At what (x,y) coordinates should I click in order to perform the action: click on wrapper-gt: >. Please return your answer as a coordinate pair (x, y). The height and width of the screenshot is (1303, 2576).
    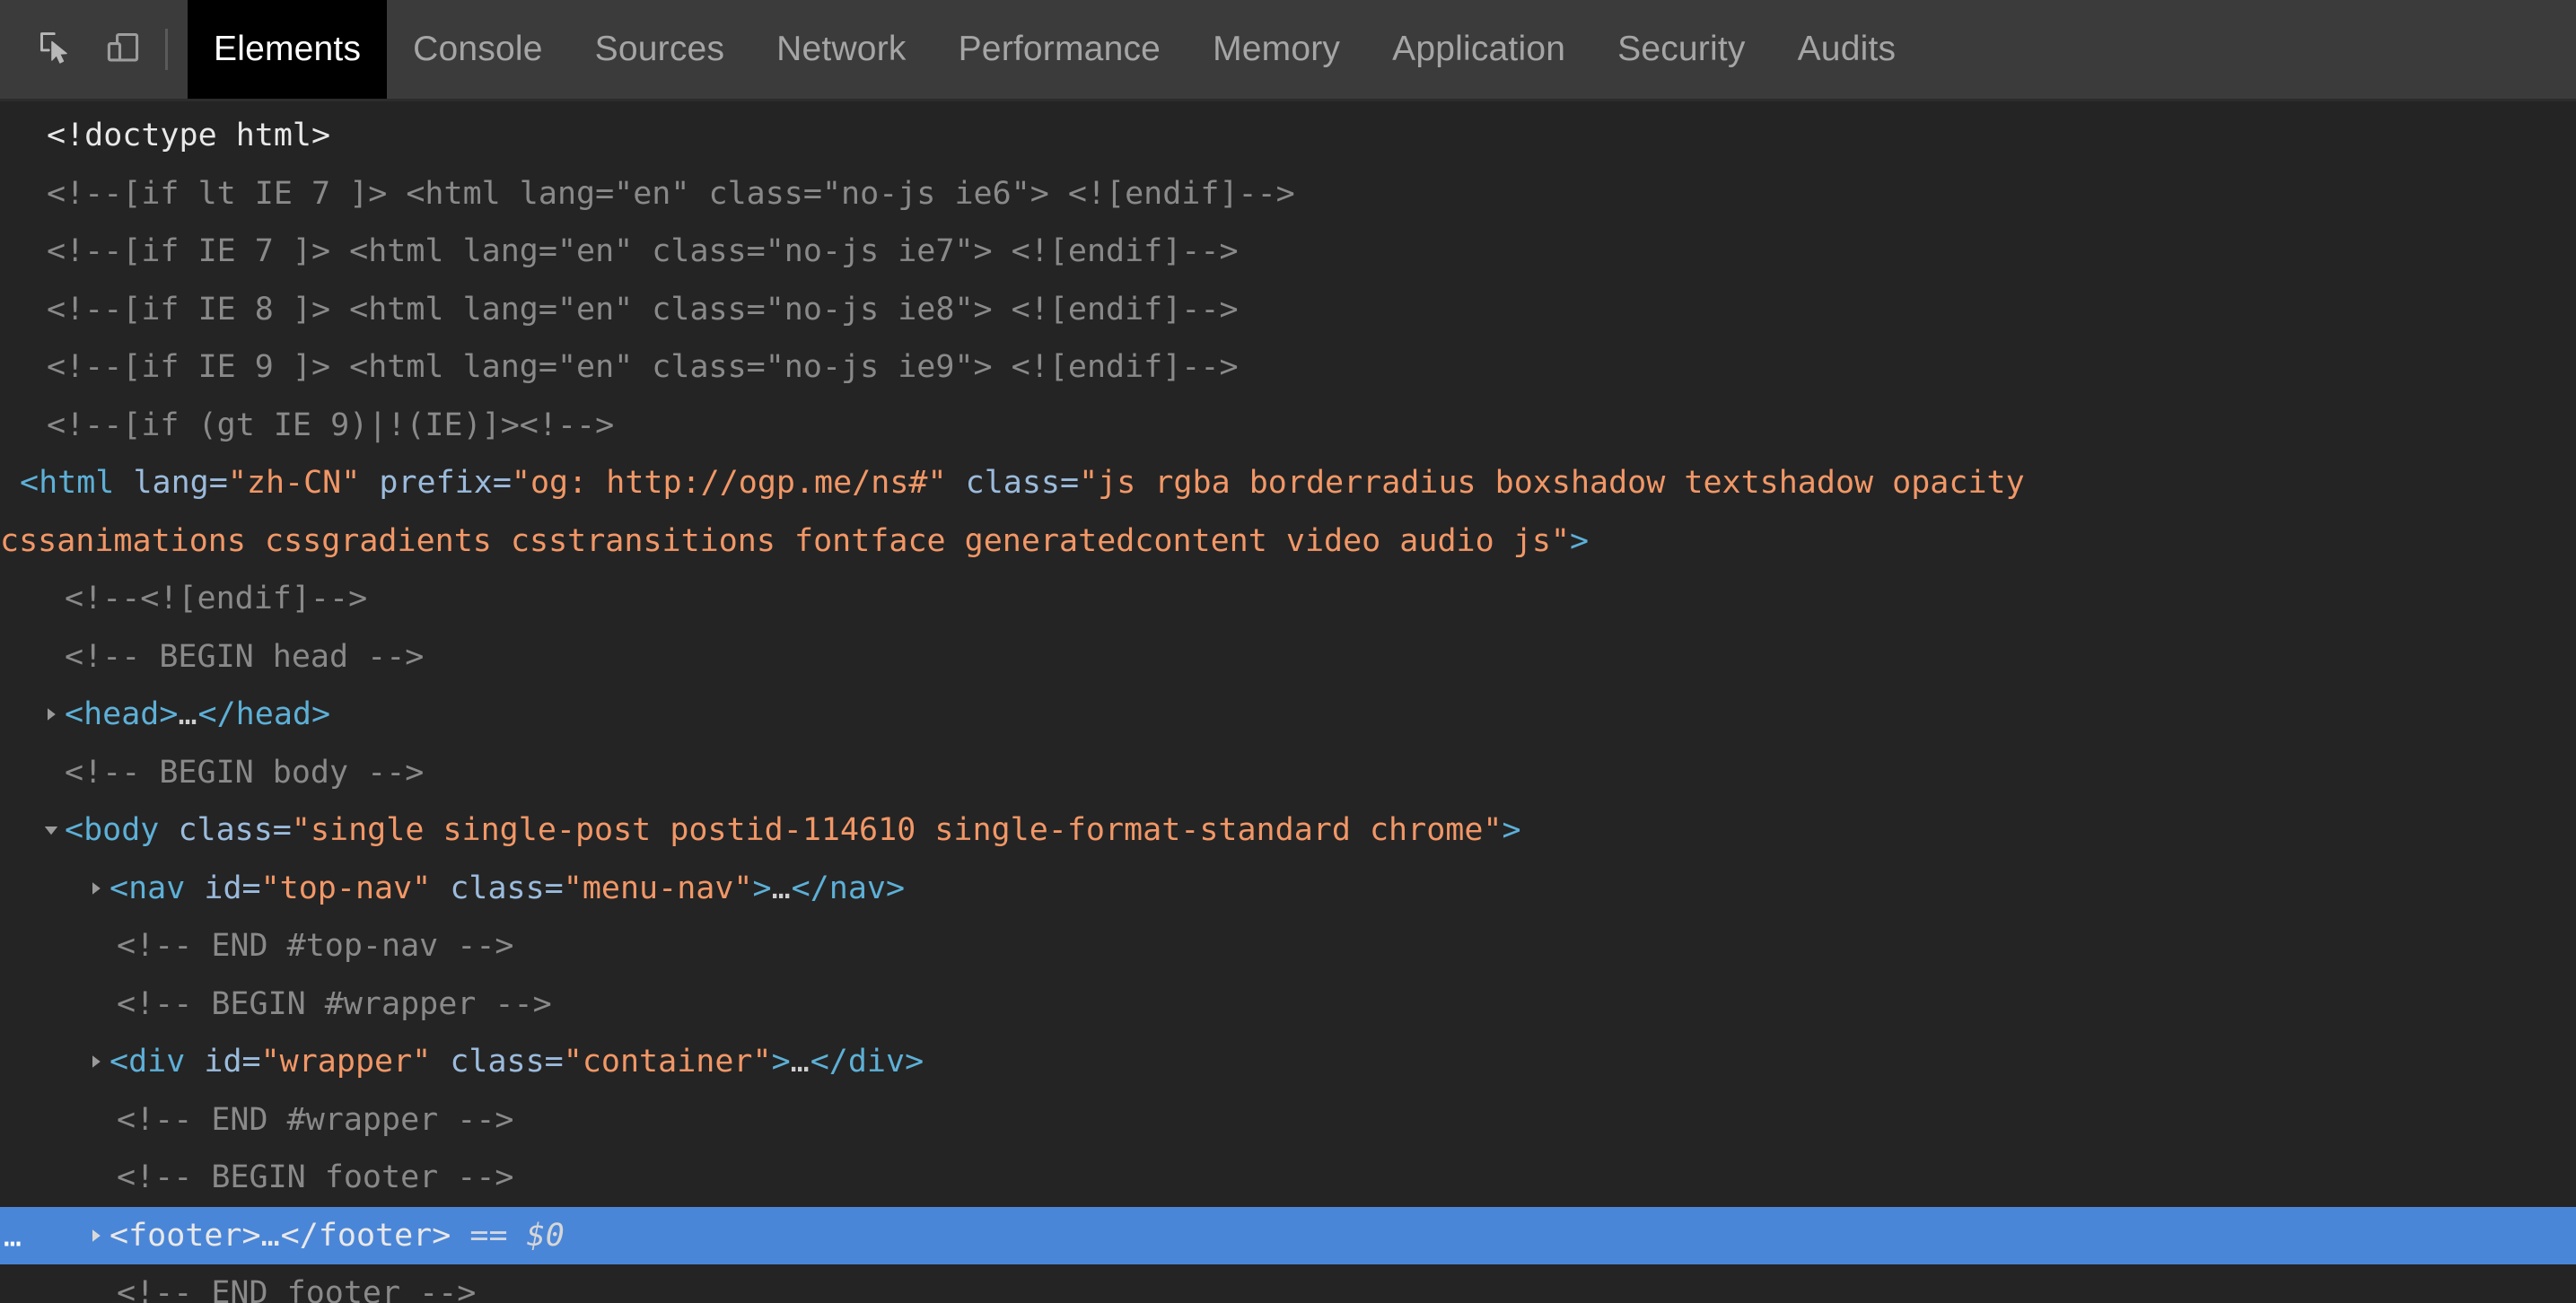
    Looking at the image, I should click on (781, 1062).